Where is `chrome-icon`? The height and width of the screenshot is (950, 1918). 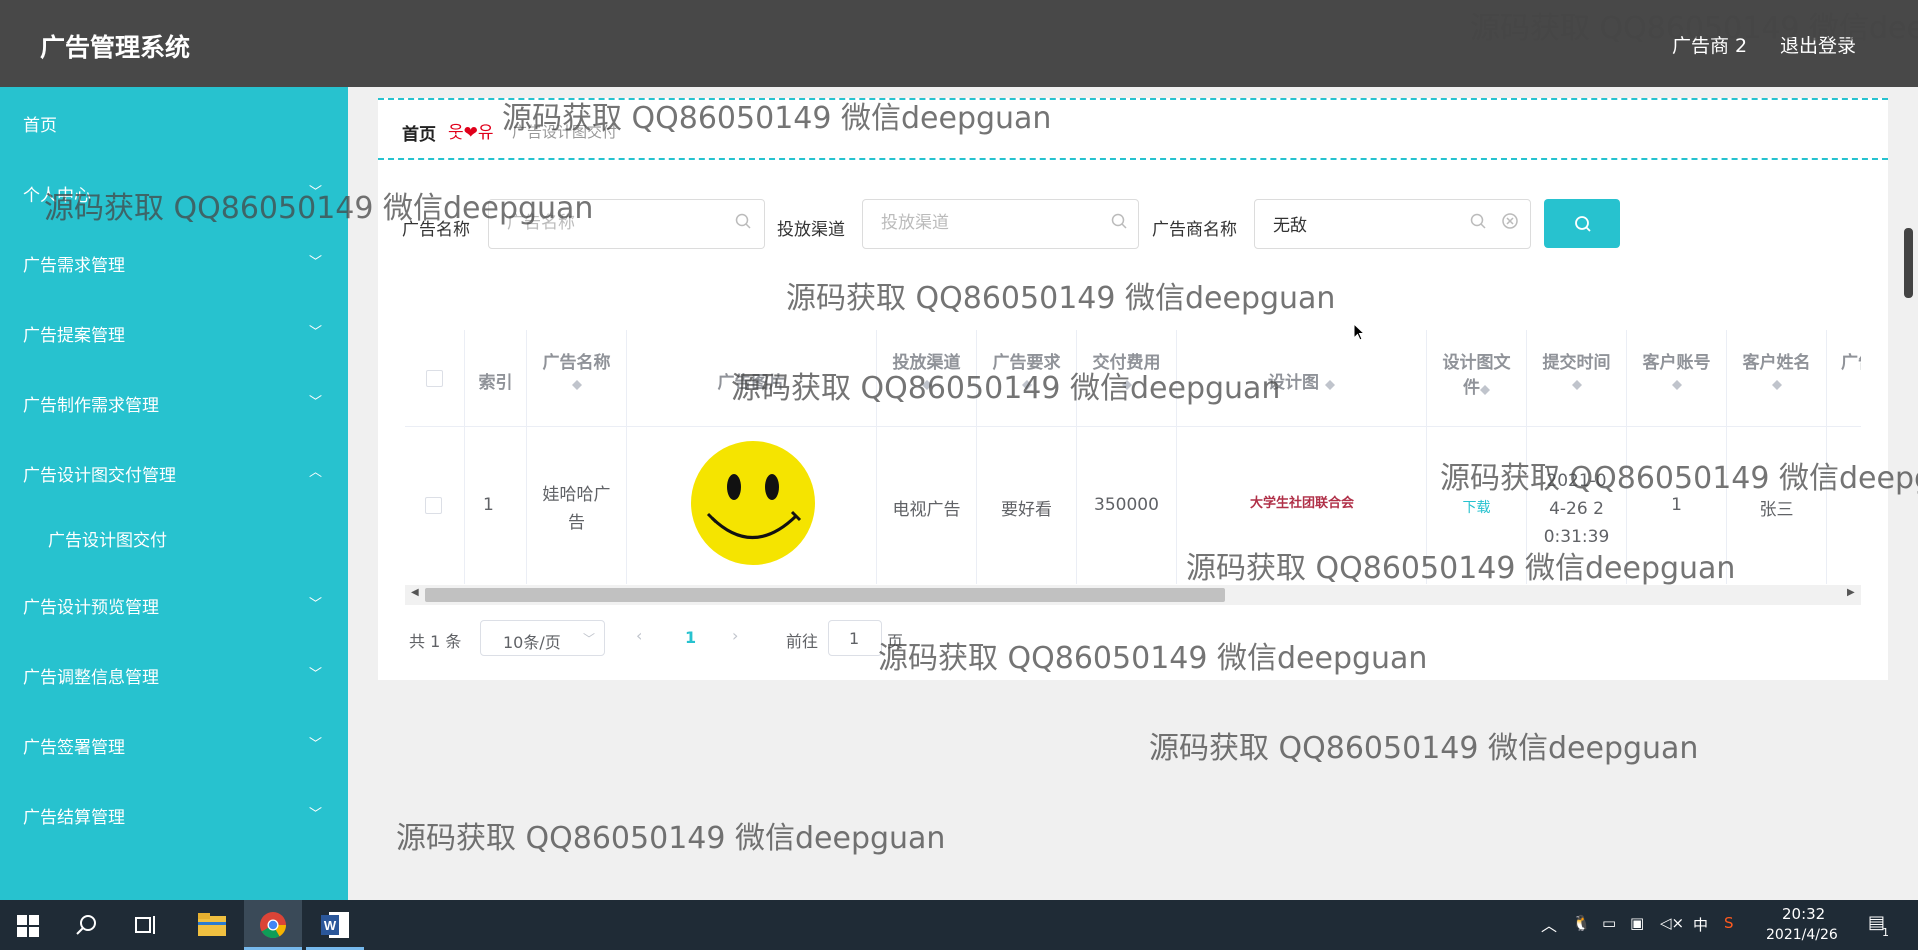 chrome-icon is located at coordinates (273, 925).